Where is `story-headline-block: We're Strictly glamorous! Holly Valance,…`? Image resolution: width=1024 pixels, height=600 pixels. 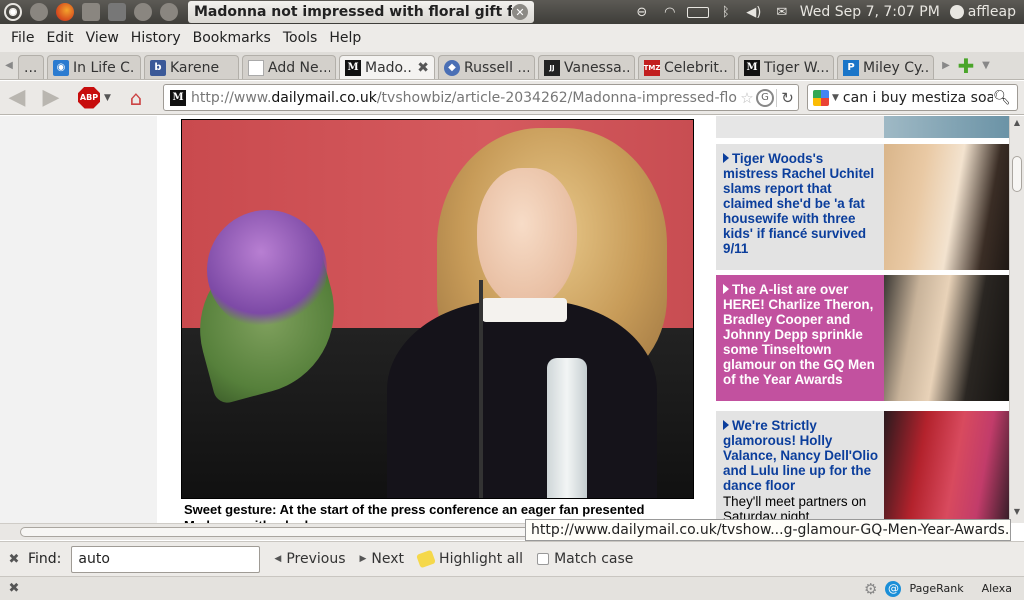 story-headline-block: We're Strictly glamorous! Holly Valance,… is located at coordinates (799, 467).